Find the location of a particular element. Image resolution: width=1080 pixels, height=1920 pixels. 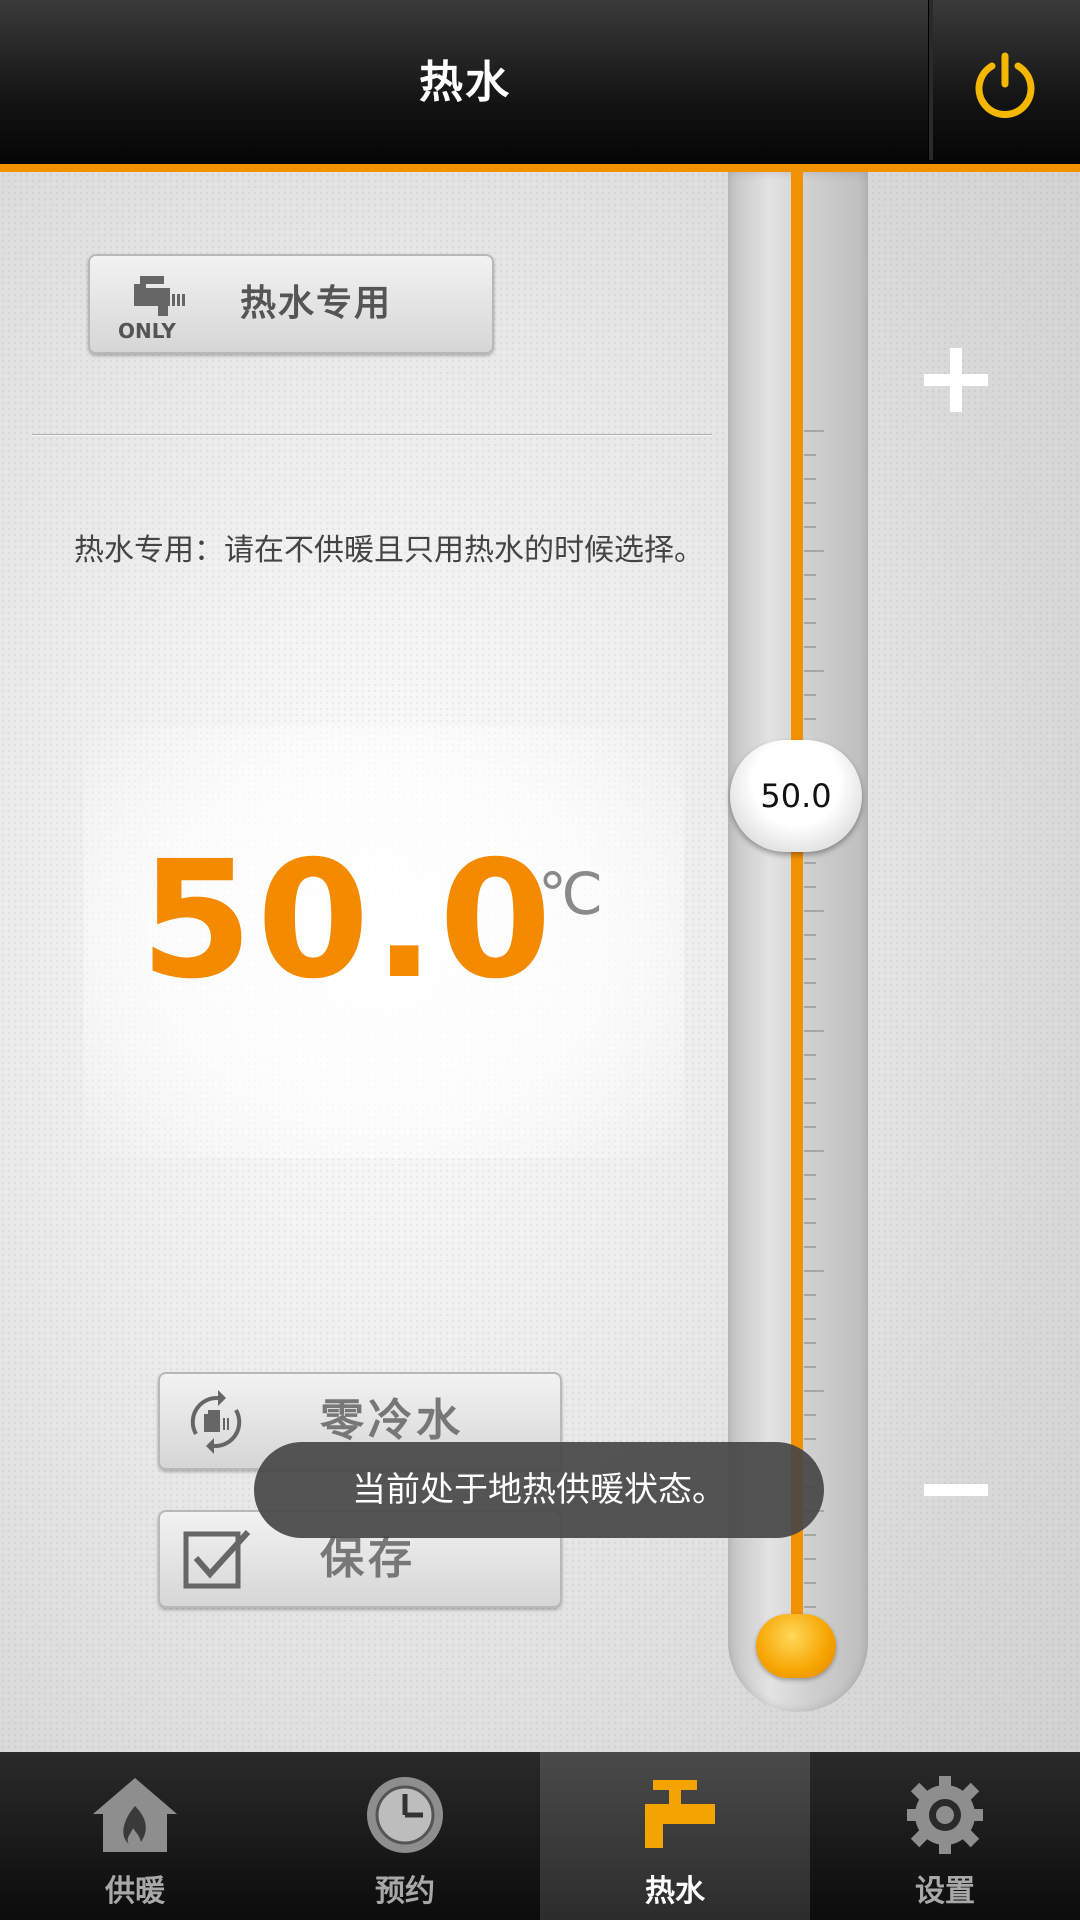

temperature-slider-fill is located at coordinates (797, 907).